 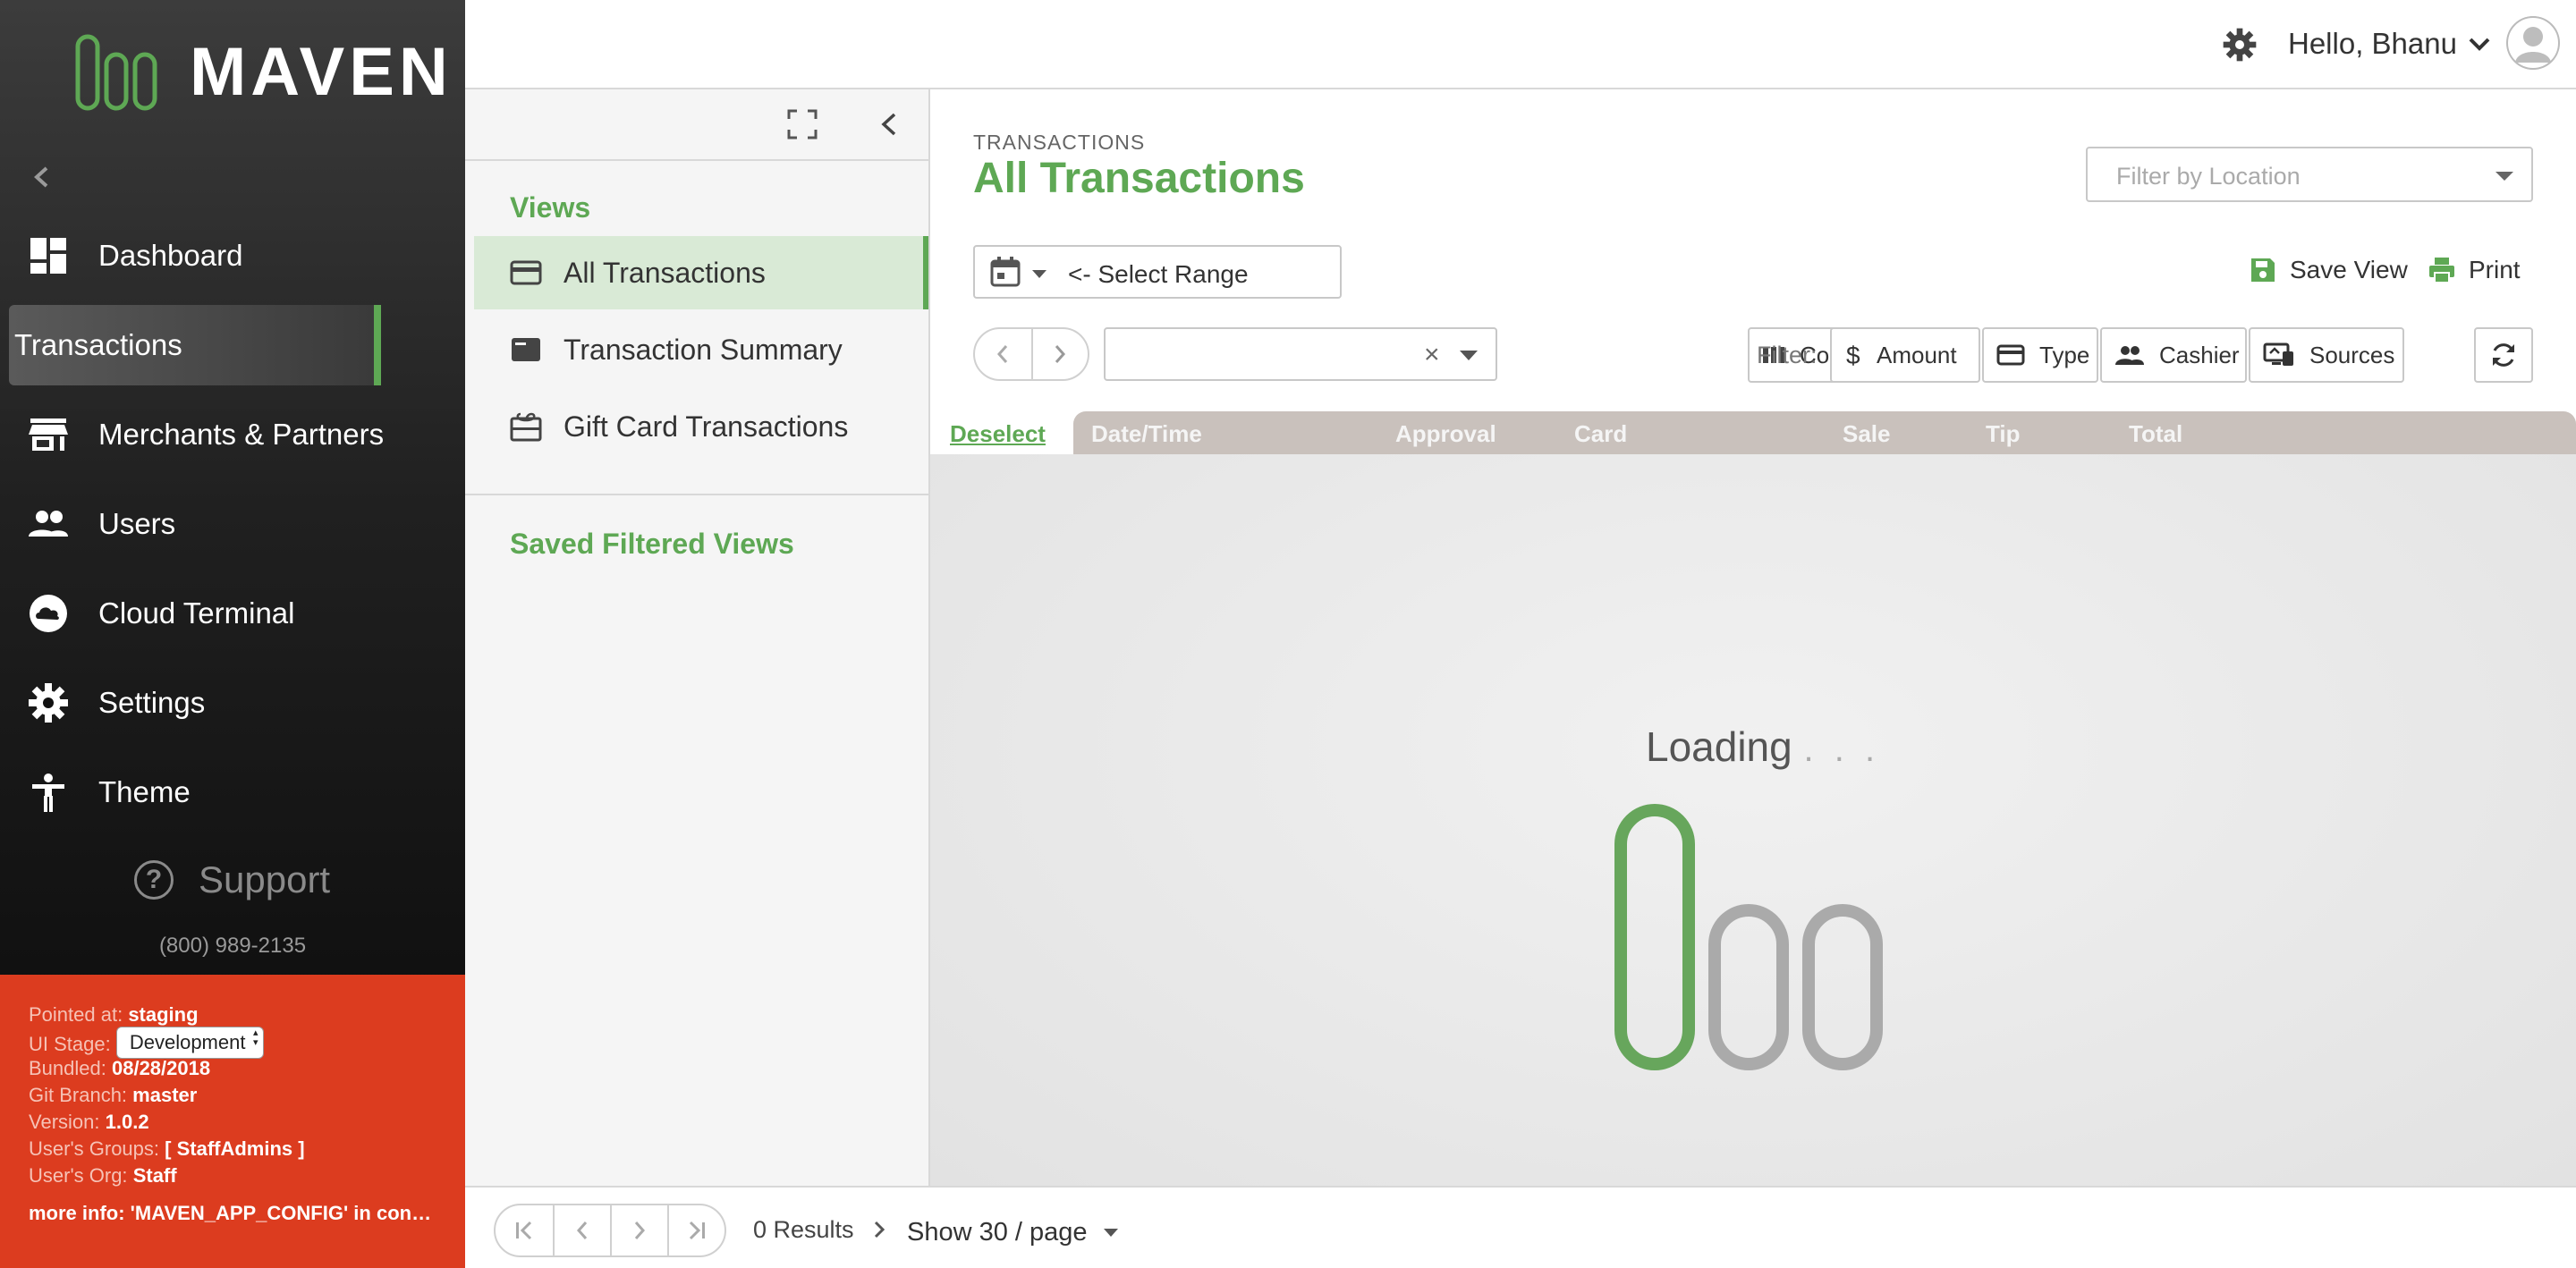 What do you see at coordinates (701, 349) in the screenshot?
I see `view-transaction-summary: Transaction Summary` at bounding box center [701, 349].